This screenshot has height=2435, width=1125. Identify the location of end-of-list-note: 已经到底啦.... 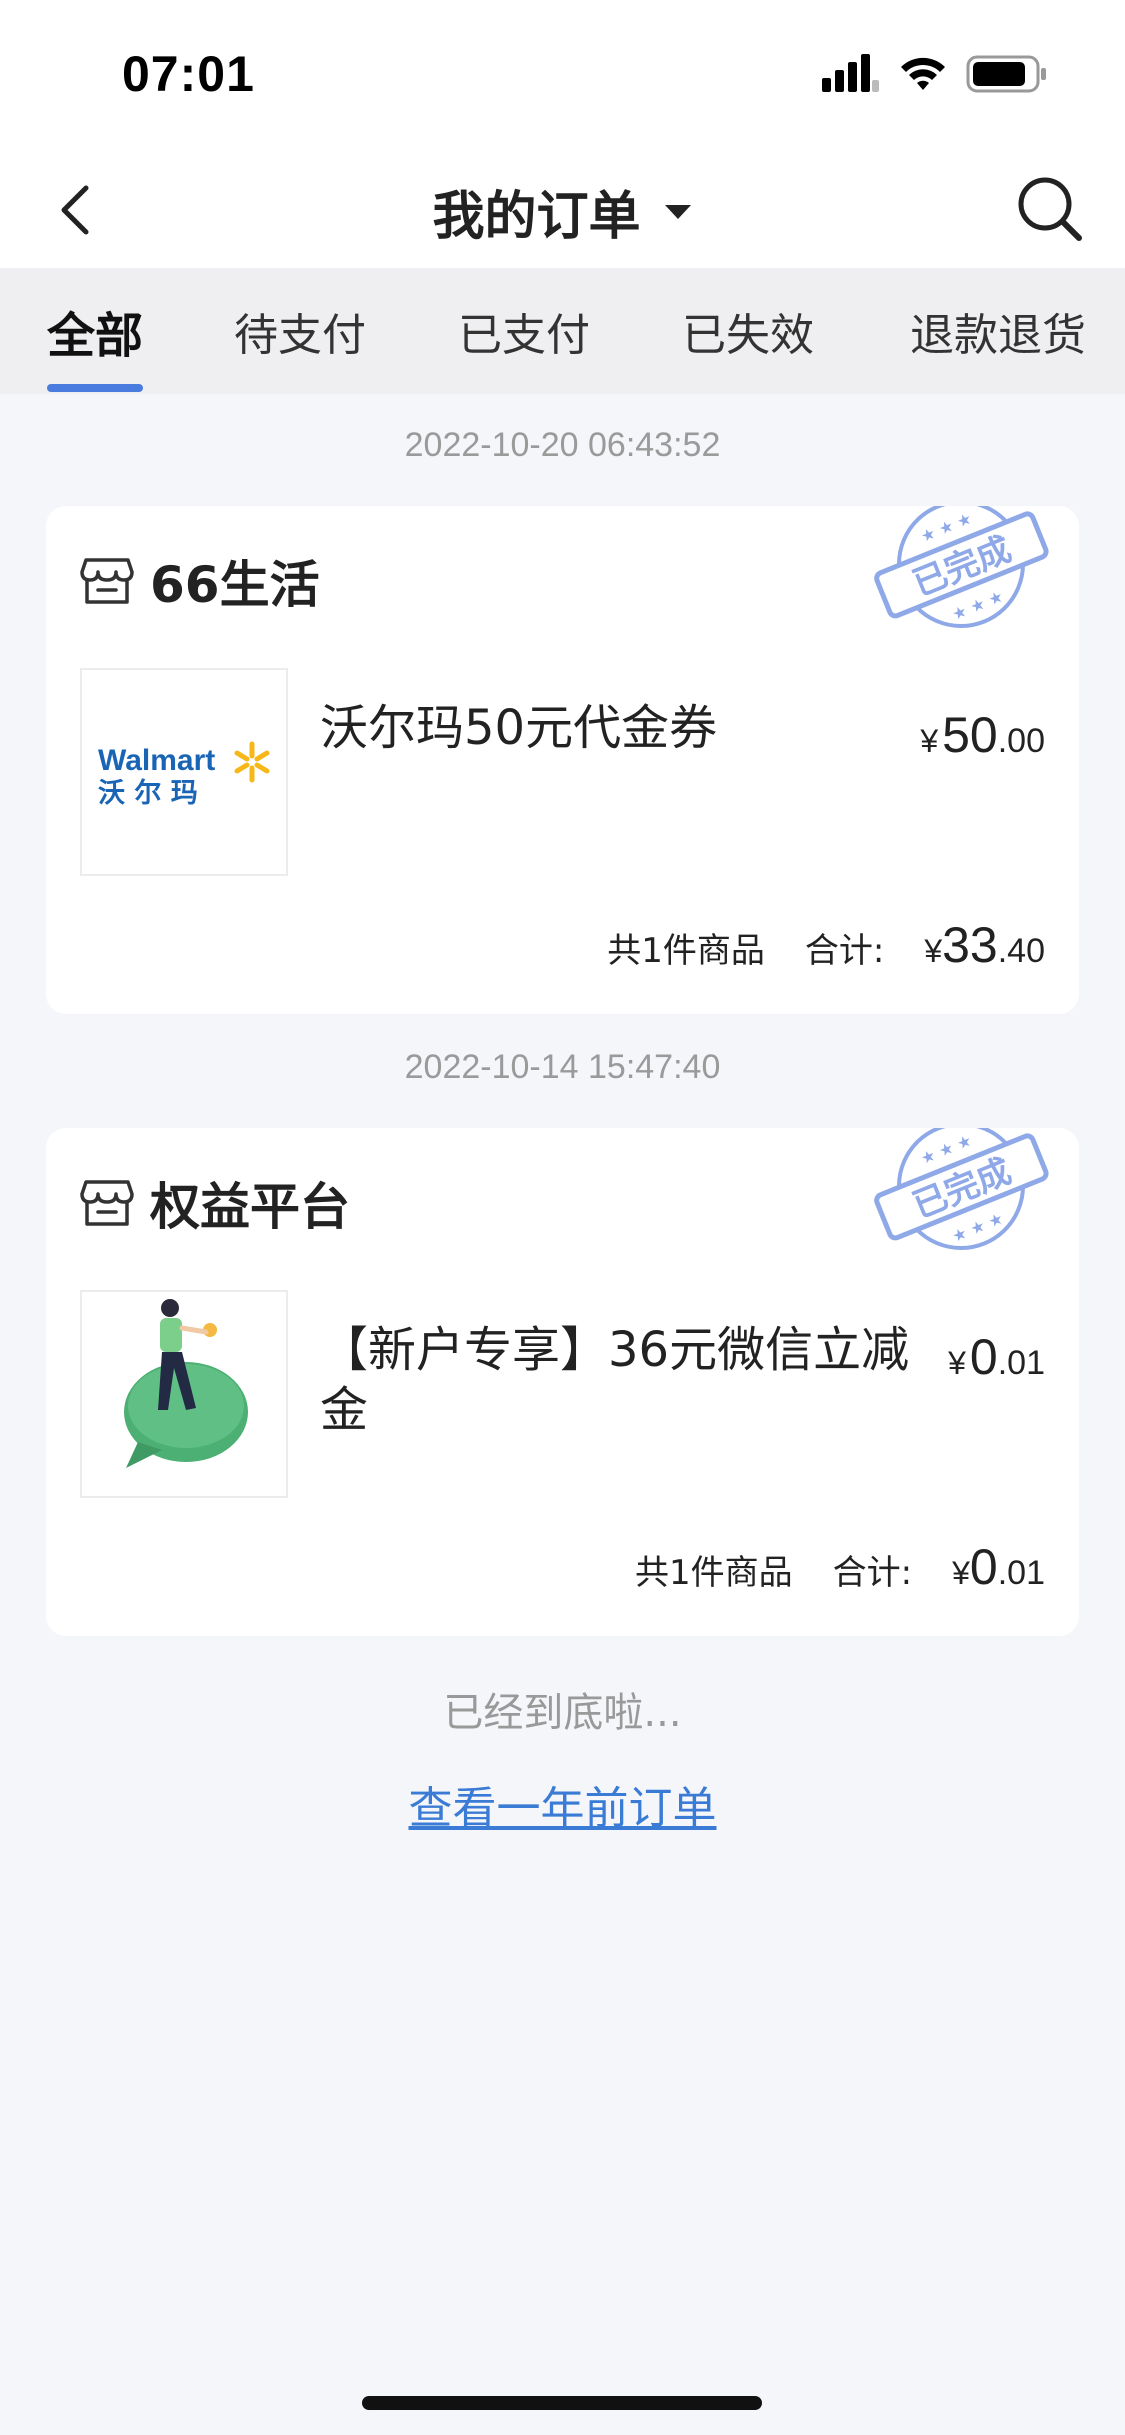
(562, 1713).